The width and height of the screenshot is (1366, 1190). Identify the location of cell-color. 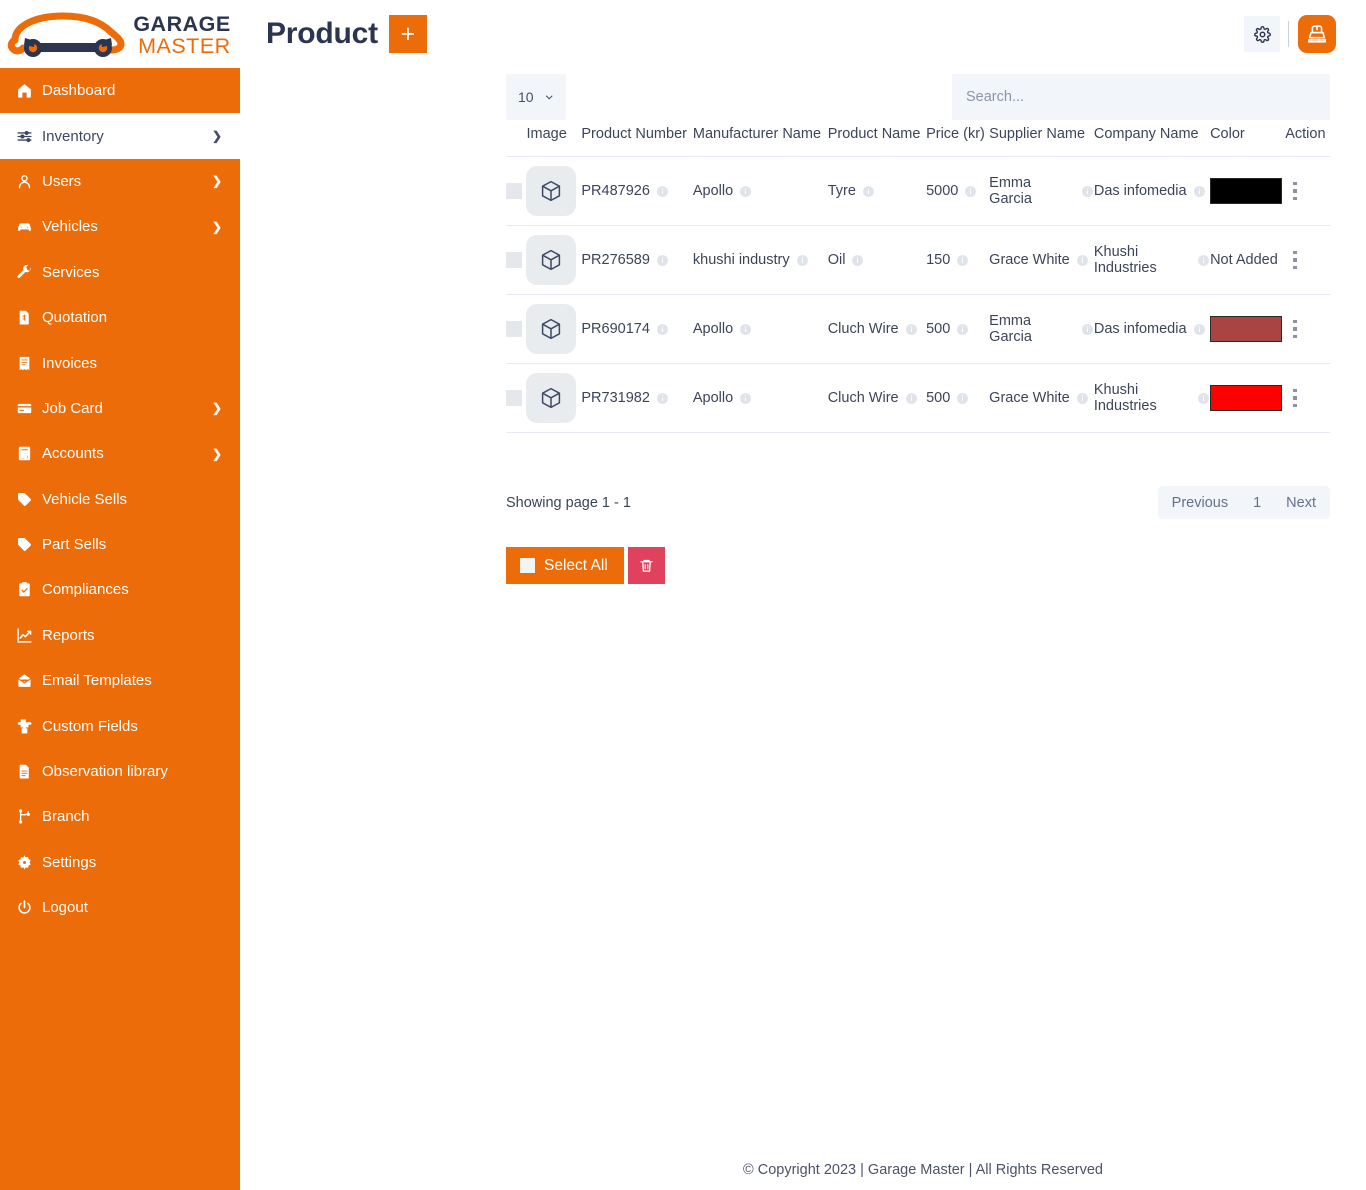
(1247, 191).